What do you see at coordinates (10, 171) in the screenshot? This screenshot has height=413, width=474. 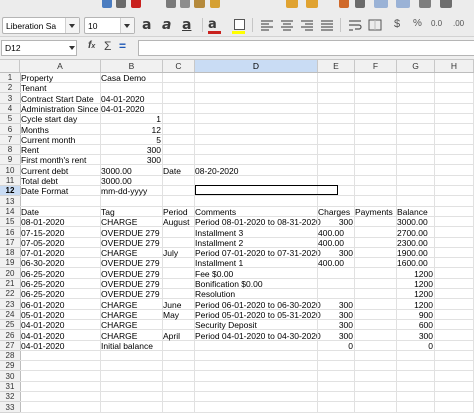 I see `row-header-10: 10` at bounding box center [10, 171].